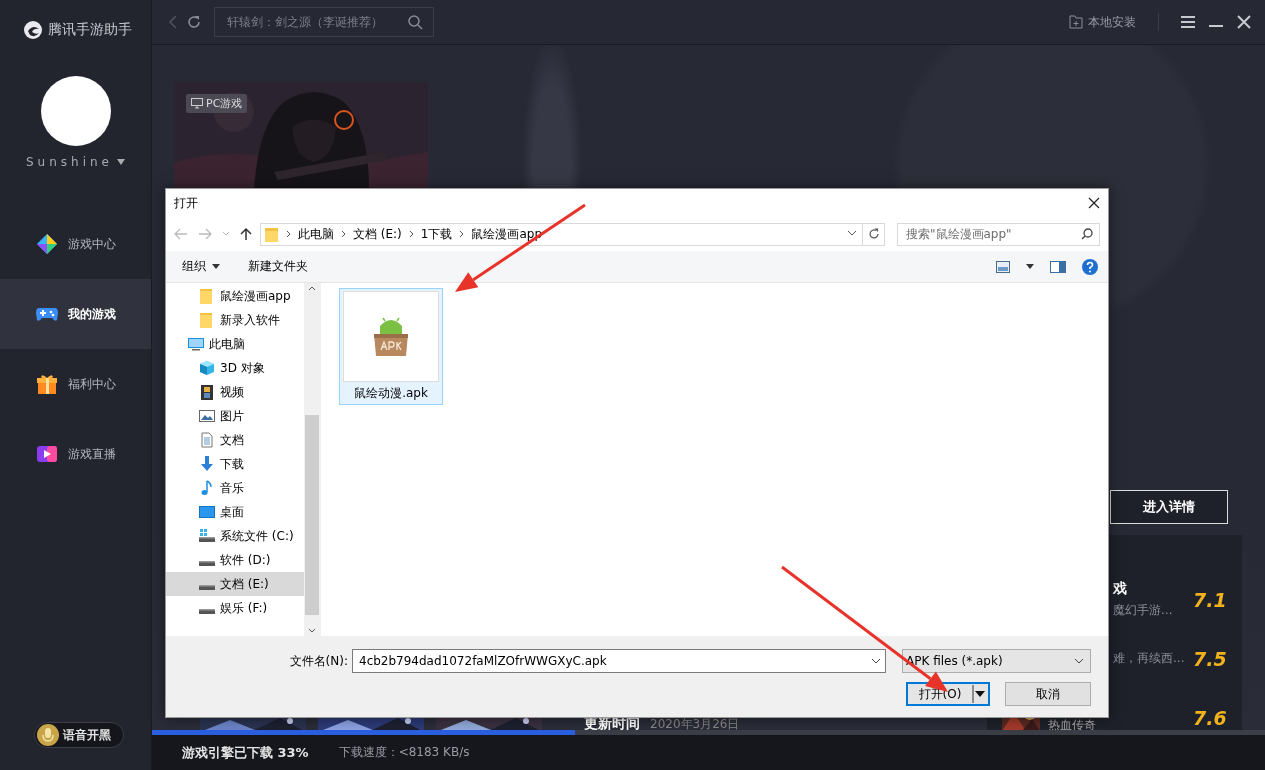  What do you see at coordinates (207, 440) in the screenshot?
I see `document-icon` at bounding box center [207, 440].